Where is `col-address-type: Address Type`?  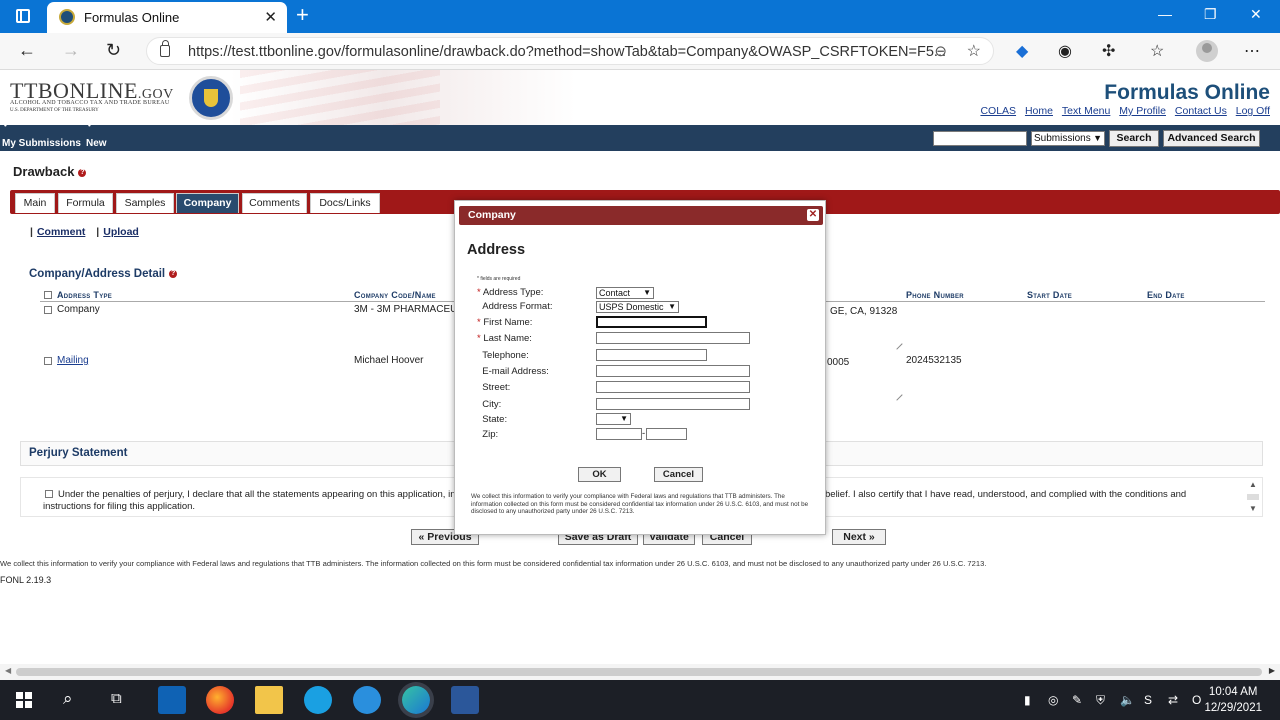 col-address-type: Address Type is located at coordinates (84, 295).